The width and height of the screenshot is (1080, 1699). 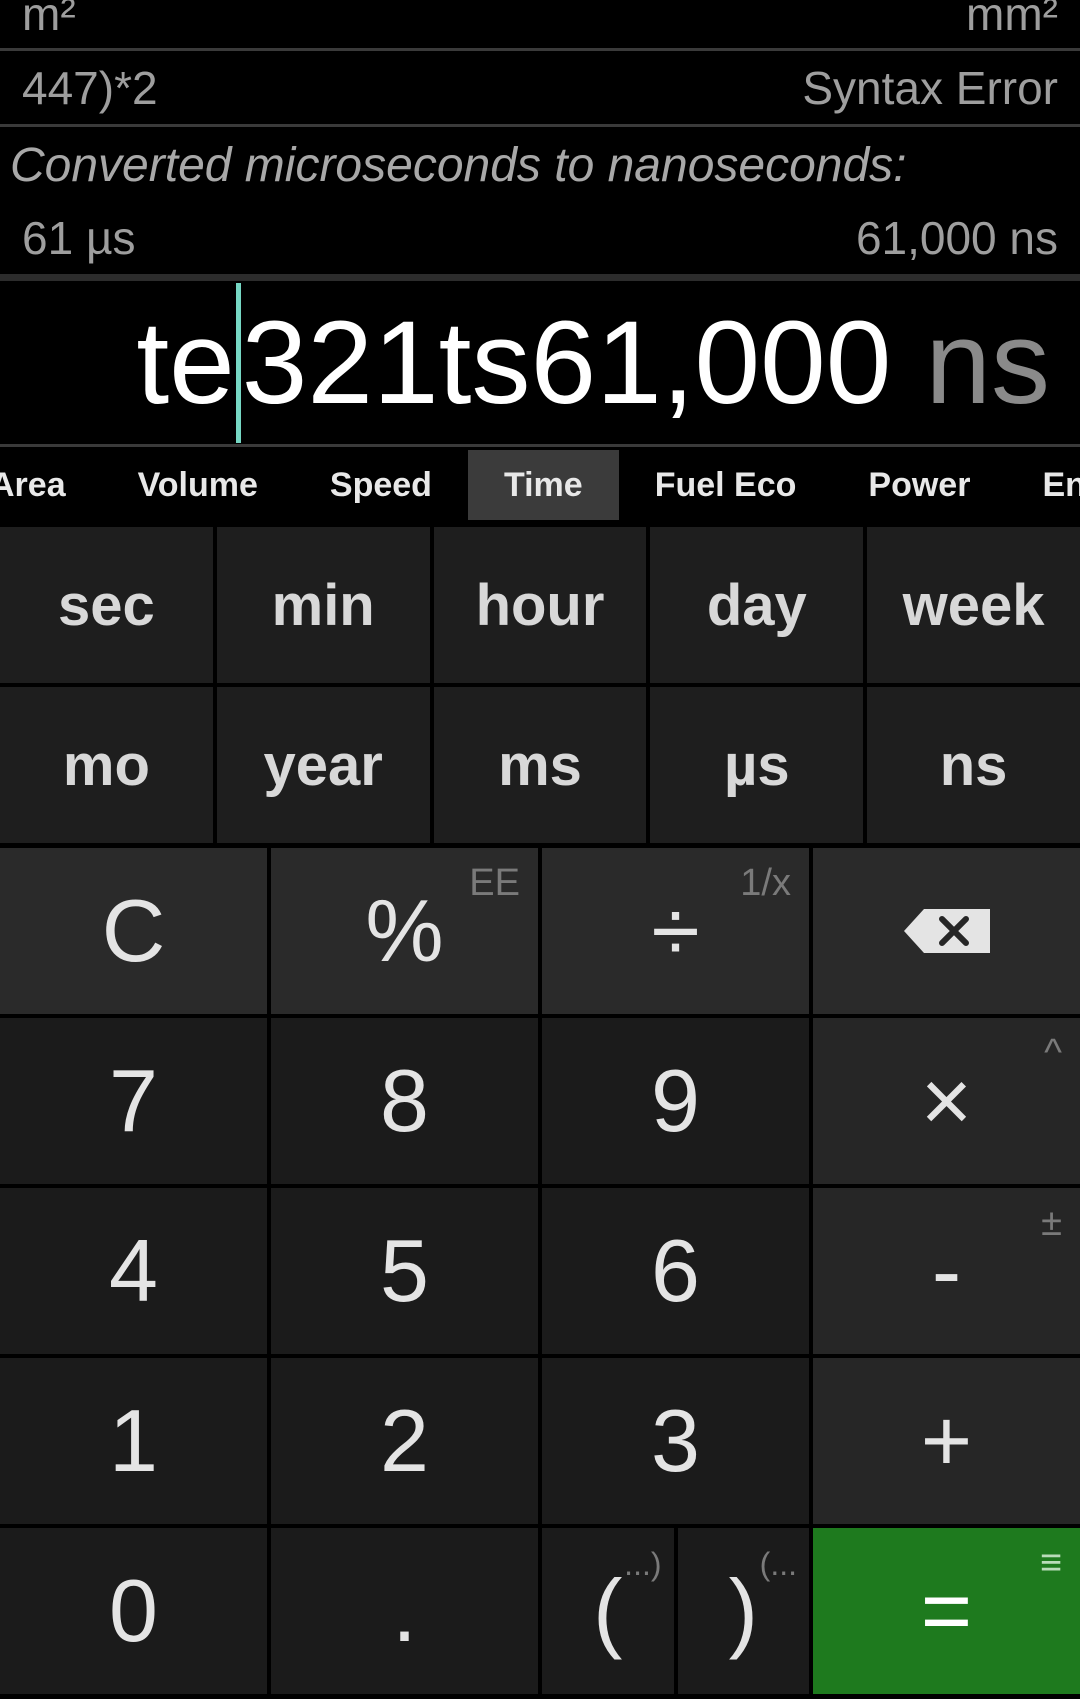 What do you see at coordinates (198, 485) in the screenshot?
I see `tab-volume: Volume` at bounding box center [198, 485].